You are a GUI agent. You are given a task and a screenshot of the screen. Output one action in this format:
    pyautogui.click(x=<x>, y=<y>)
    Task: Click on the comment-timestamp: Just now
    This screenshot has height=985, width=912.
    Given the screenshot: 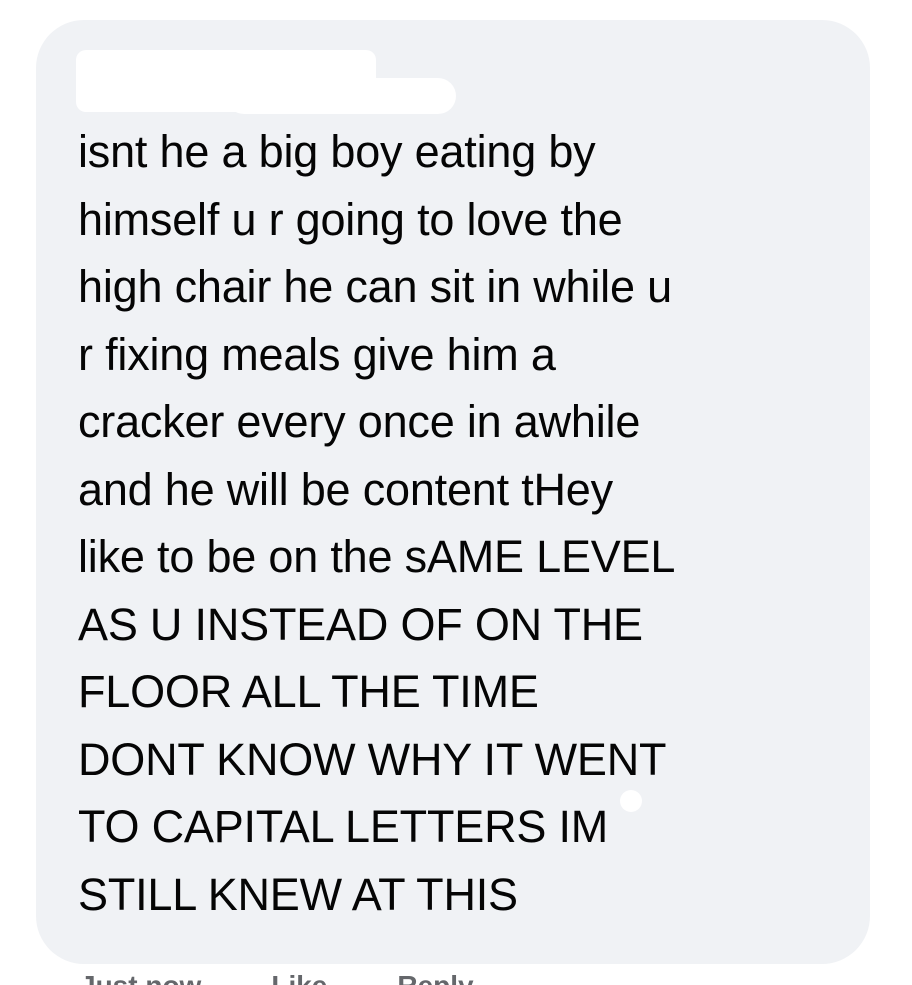 What is the action you would take?
    pyautogui.click(x=140, y=977)
    